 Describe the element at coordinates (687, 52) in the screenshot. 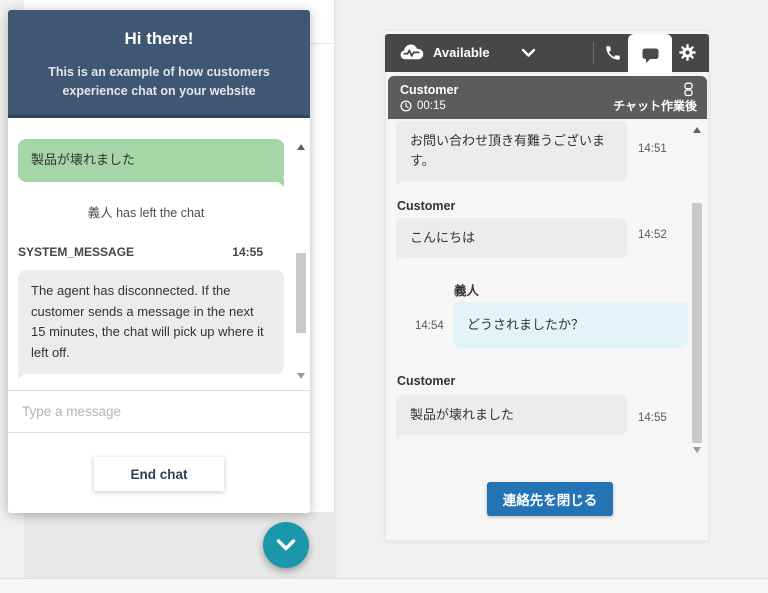

I see `settings-gear-icon` at that location.